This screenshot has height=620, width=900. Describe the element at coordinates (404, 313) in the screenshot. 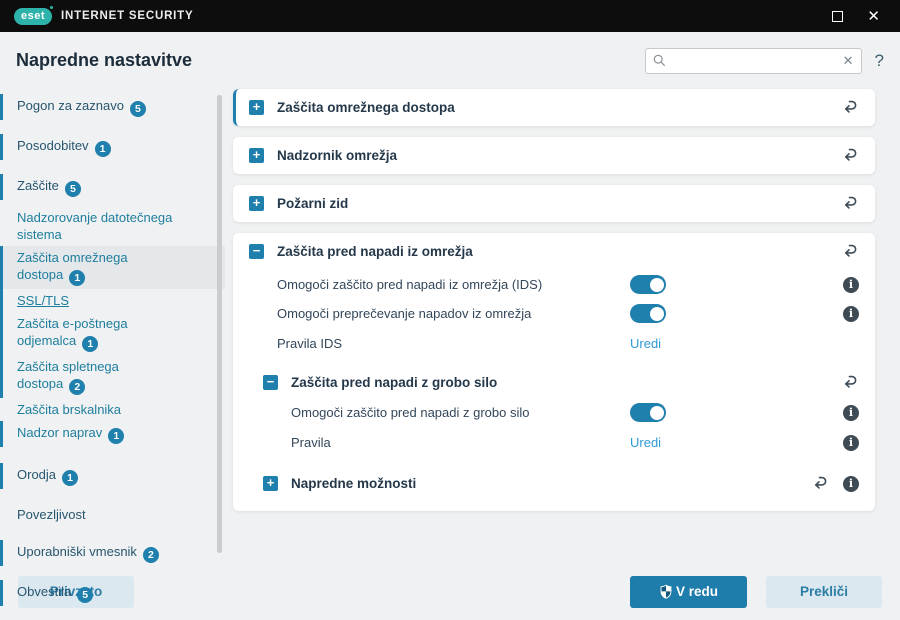

I see `setting-label: Omogoči preprečevanje napadov iz omrežja` at that location.